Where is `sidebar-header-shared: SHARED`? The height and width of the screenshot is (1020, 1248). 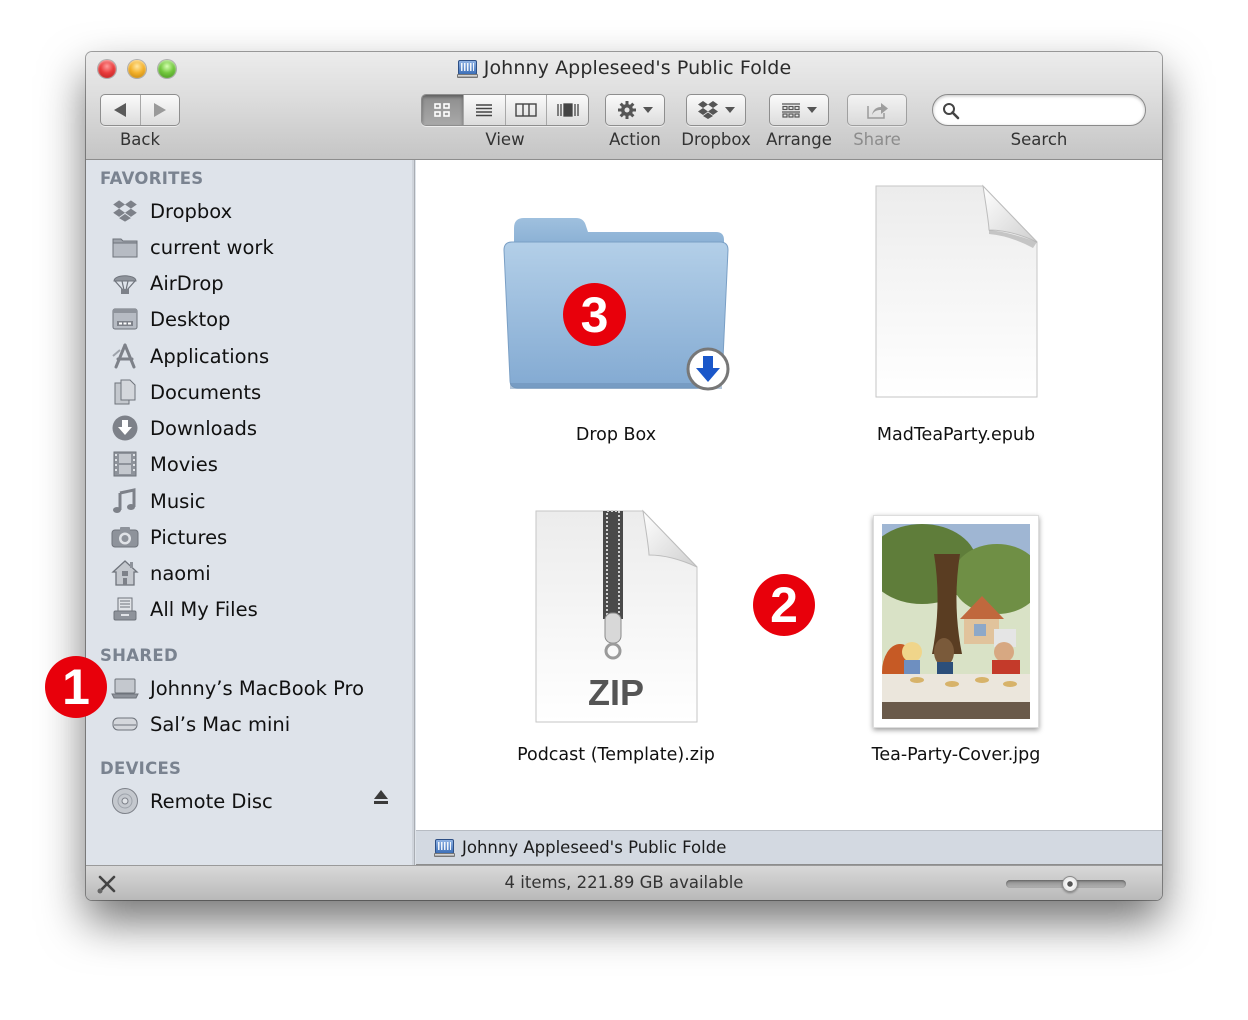 sidebar-header-shared: SHARED is located at coordinates (139, 655).